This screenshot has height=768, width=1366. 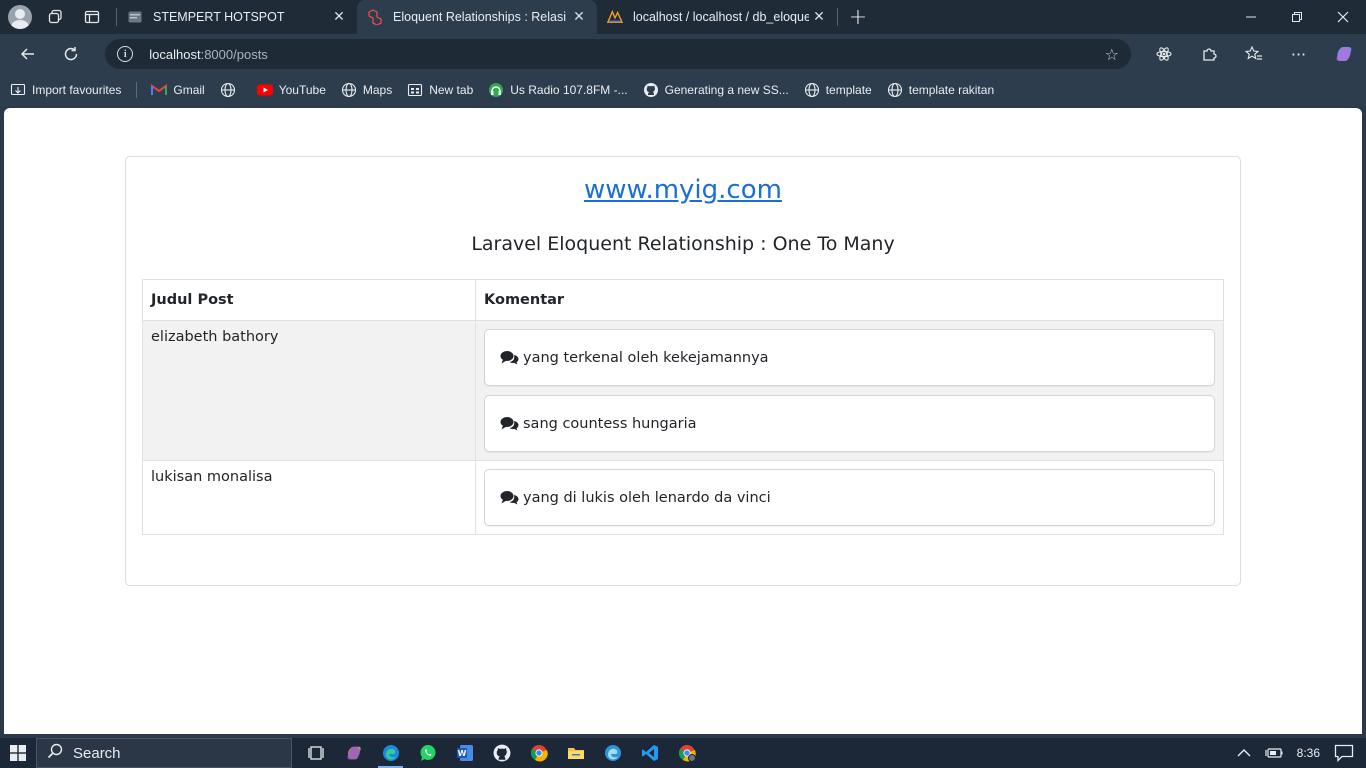 What do you see at coordinates (612, 753) in the screenshot?
I see `edge-dev-icon` at bounding box center [612, 753].